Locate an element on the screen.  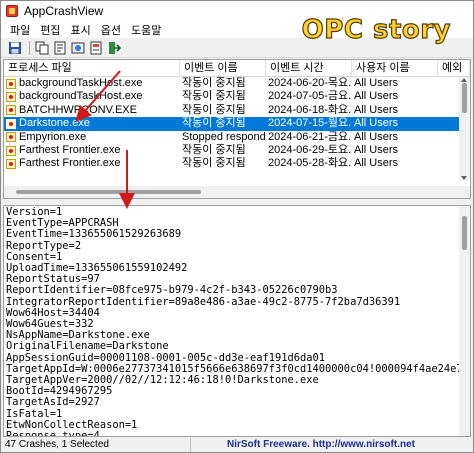
table-cell-file: BATCHHWPCONV.EXE is located at coordinates (92, 110).